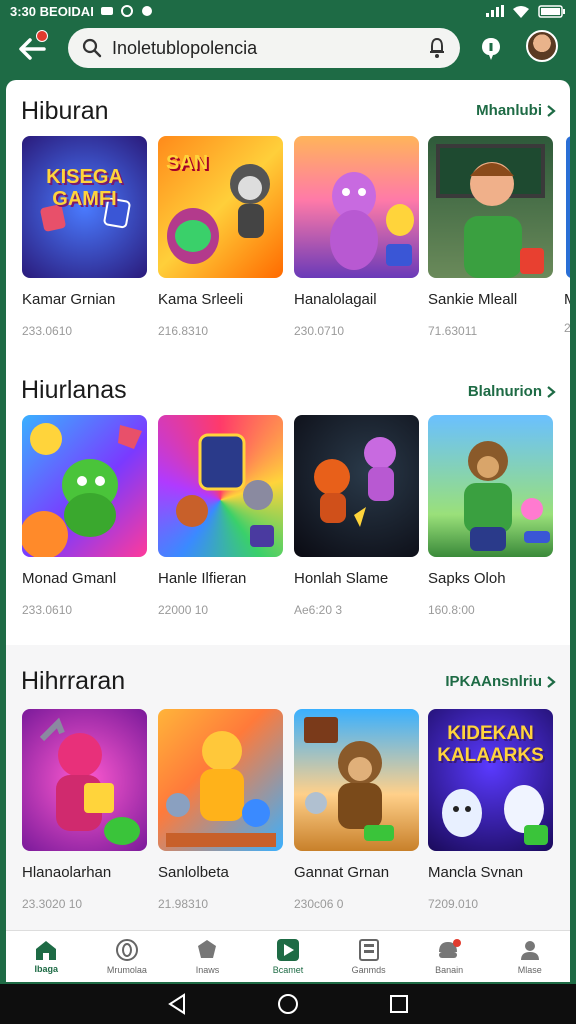 The width and height of the screenshot is (576, 1024). I want to click on game-title: Honlah Slame, so click(341, 578).